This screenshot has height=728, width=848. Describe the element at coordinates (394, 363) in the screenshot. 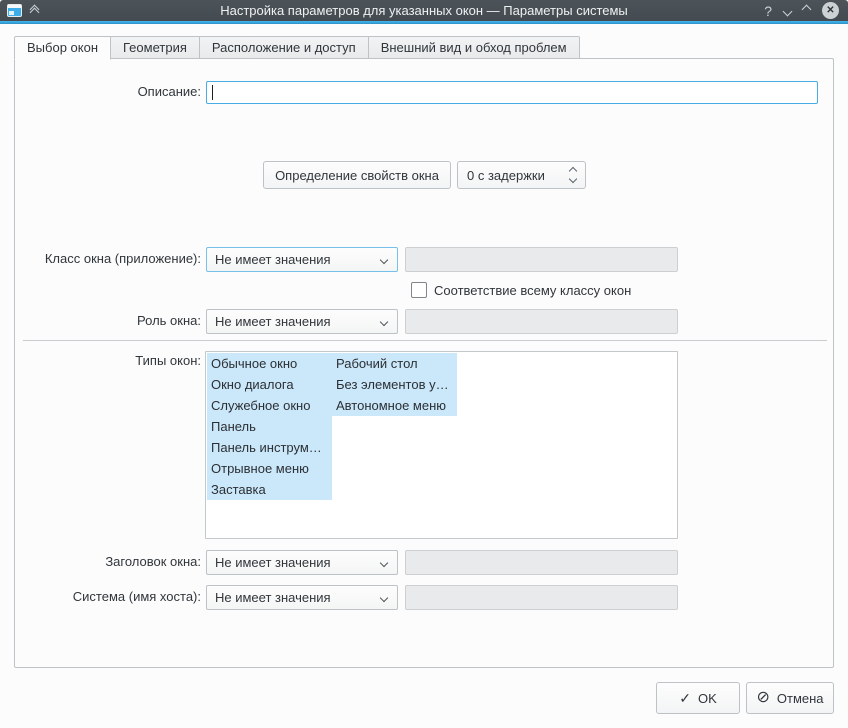

I see `window-type-item: Рабочий стол` at that location.